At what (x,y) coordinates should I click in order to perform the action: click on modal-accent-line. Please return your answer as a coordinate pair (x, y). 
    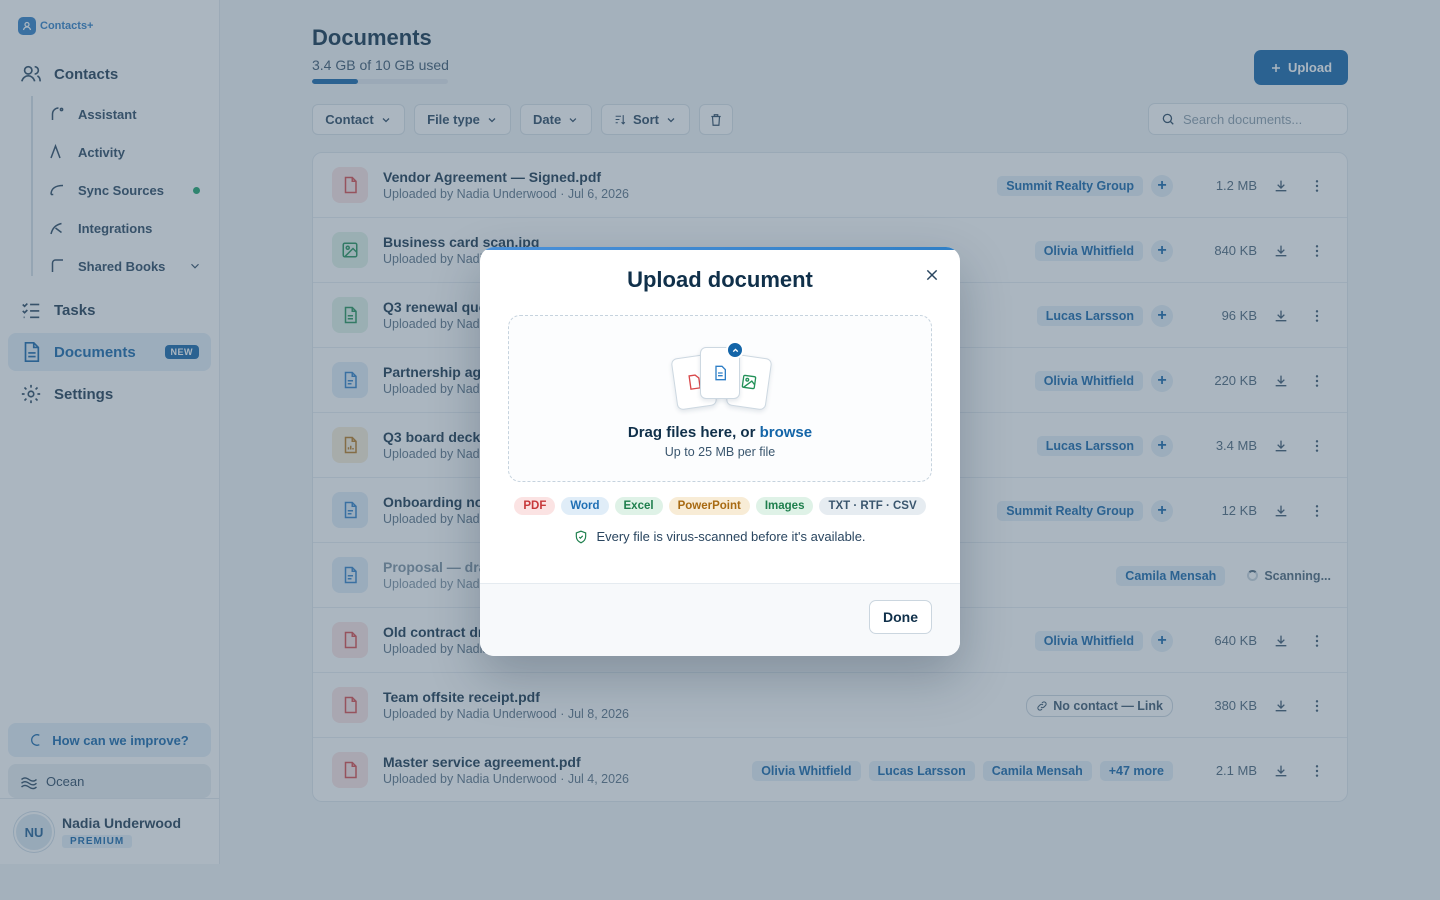
    Looking at the image, I should click on (720, 248).